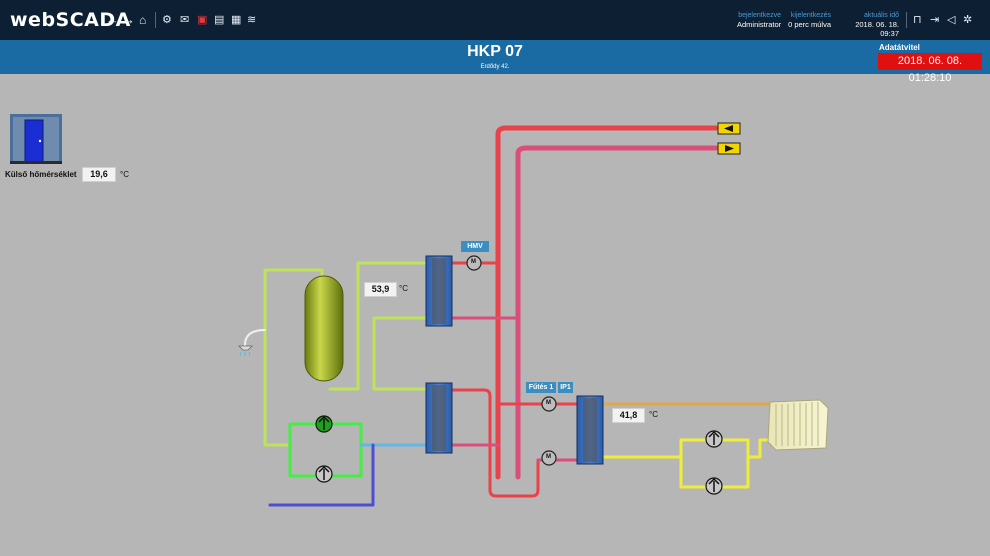 This screenshot has height=556, width=990. I want to click on dhw-temp-unit: °C, so click(403, 288).